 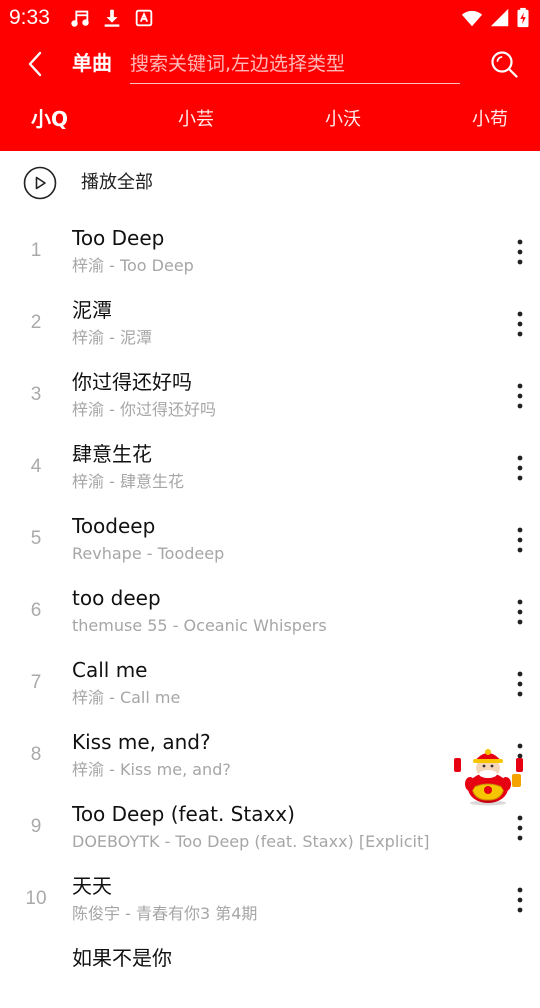 I want to click on chevron-left-icon, so click(x=35, y=64).